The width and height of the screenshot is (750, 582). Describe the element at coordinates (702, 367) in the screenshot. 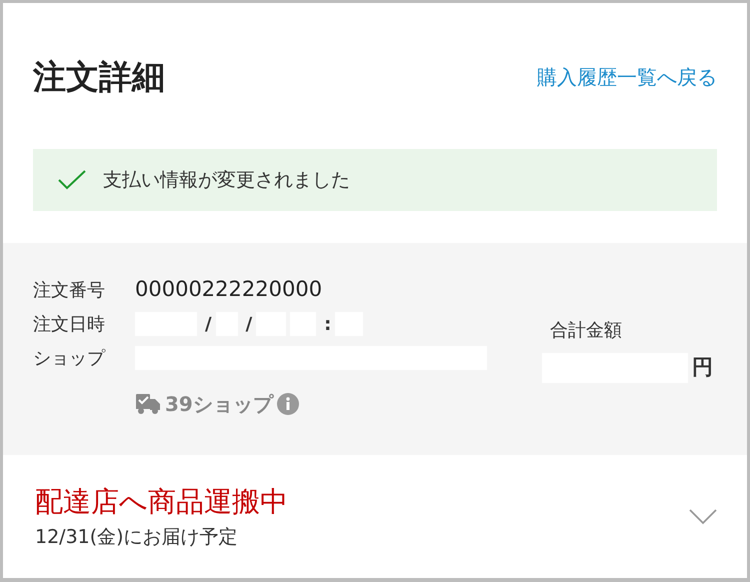

I see `currency-unit: 円` at that location.